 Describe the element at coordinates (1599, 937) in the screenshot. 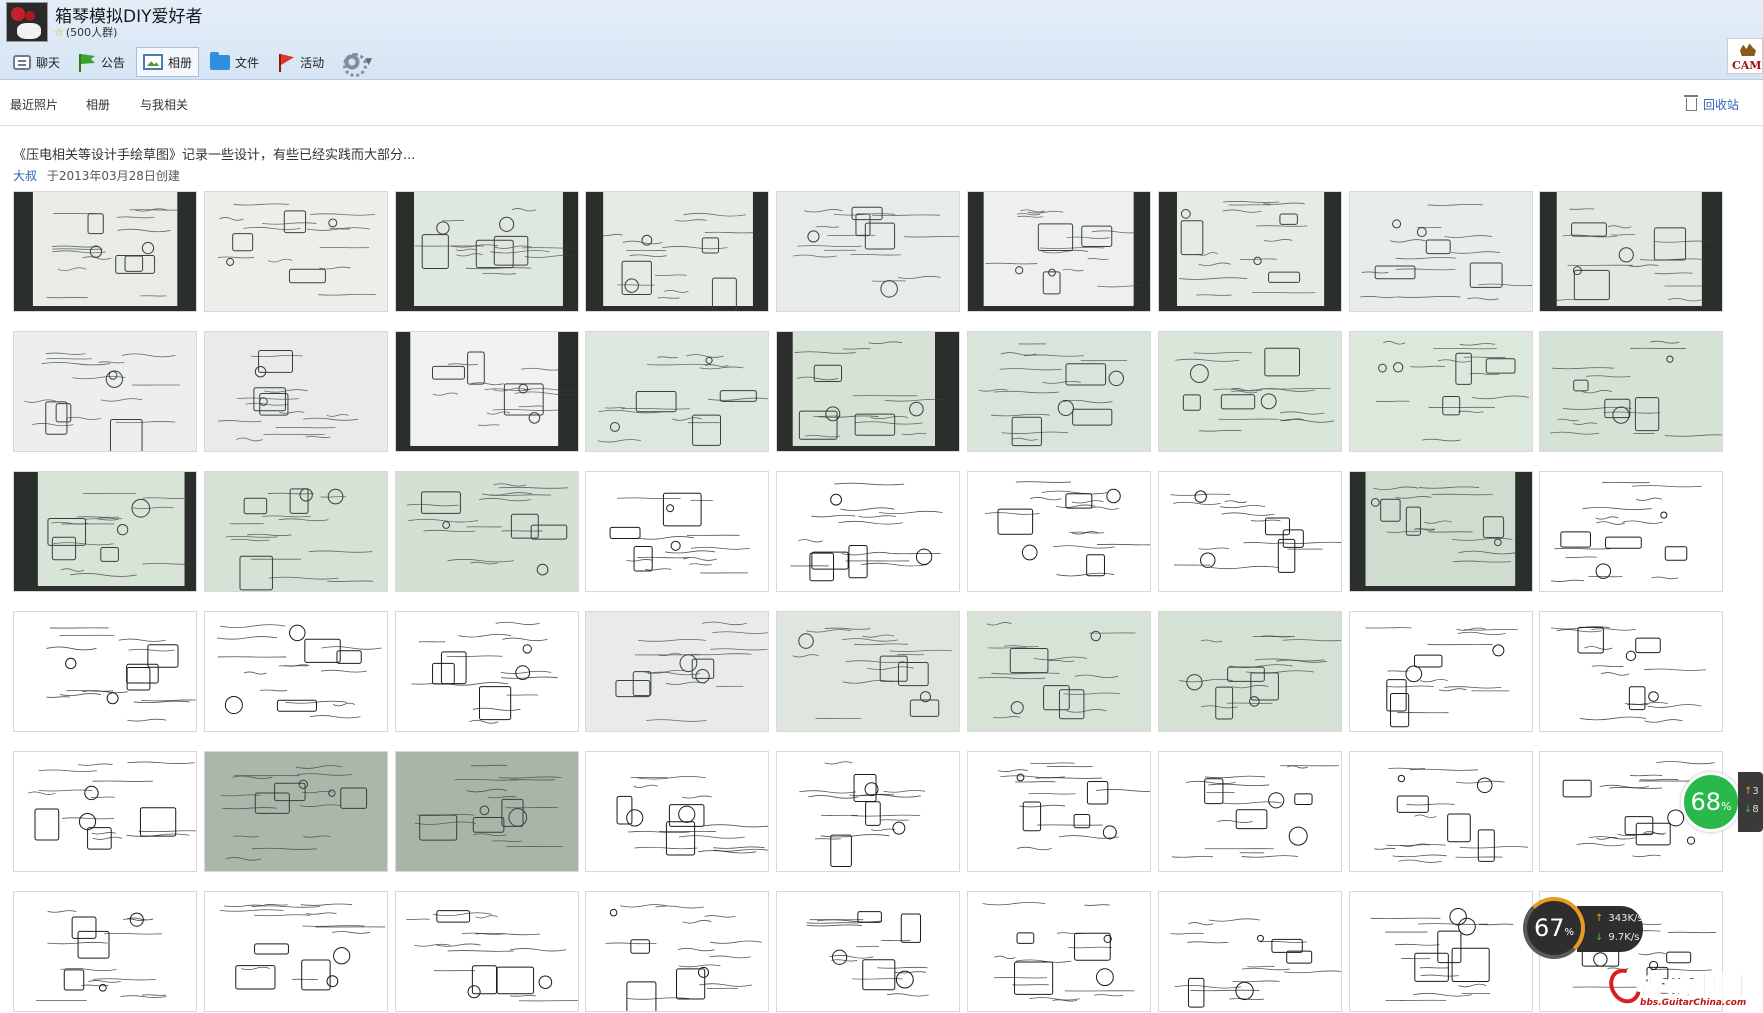

I see `download-arrow-icon: ↓` at that location.